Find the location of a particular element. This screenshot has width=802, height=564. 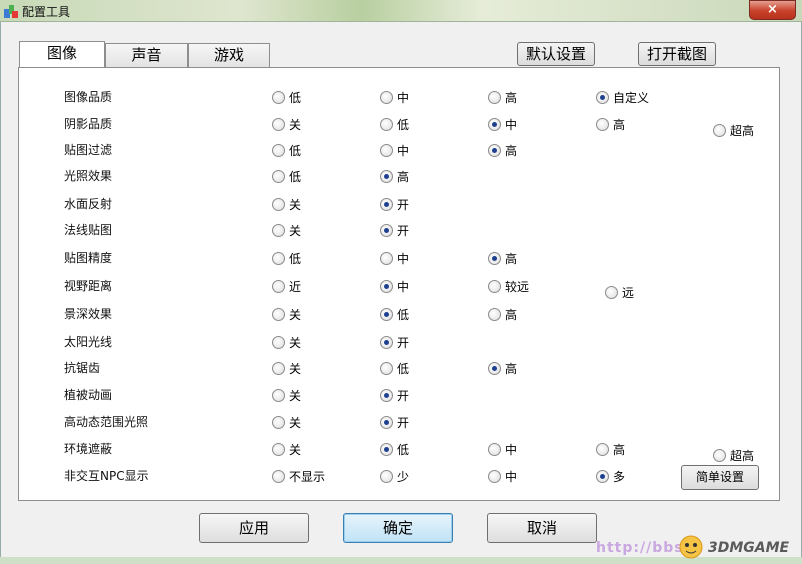

radio-option: 少 is located at coordinates (394, 476).